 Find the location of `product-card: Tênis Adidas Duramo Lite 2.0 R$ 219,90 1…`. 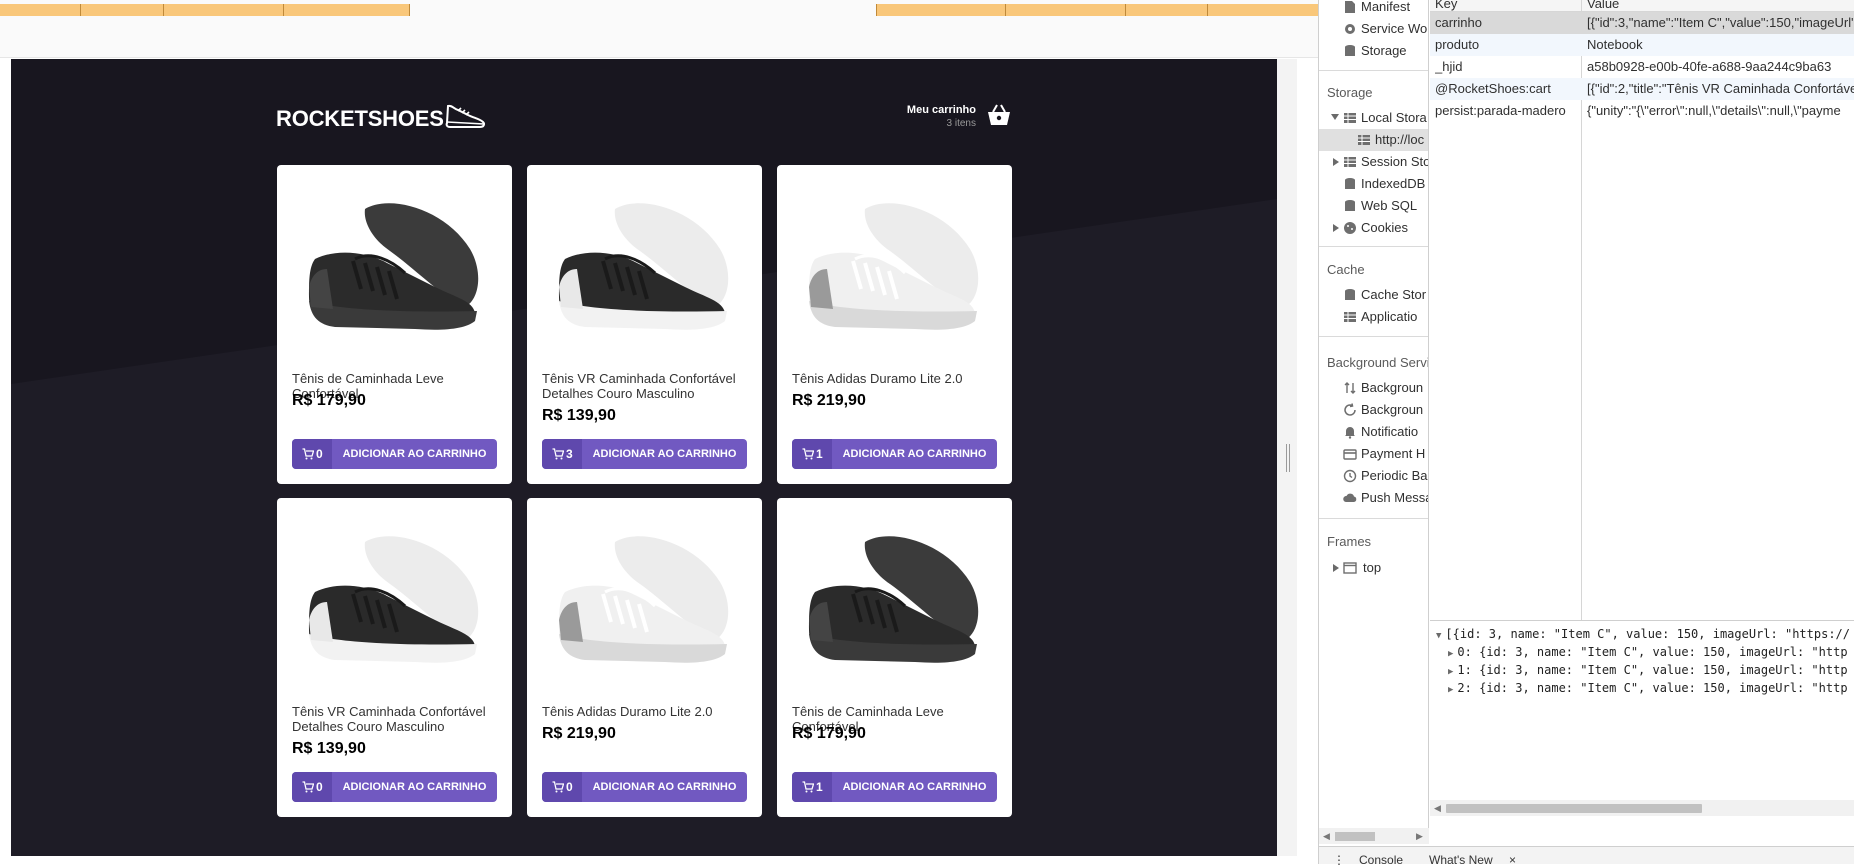

product-card: Tênis Adidas Duramo Lite 2.0 R$ 219,90 1… is located at coordinates (894, 324).